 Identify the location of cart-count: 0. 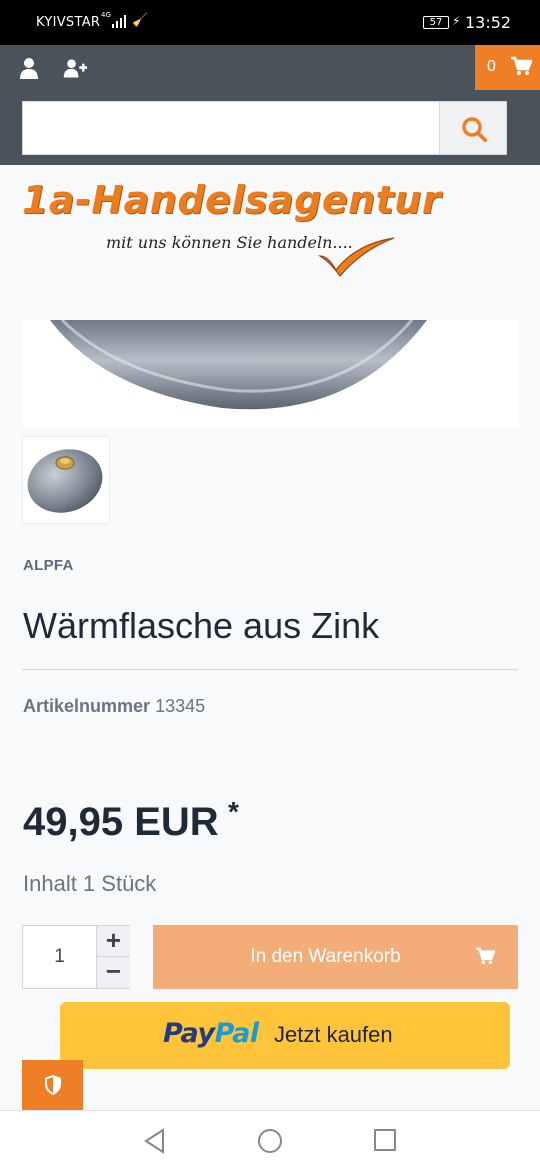
(491, 66).